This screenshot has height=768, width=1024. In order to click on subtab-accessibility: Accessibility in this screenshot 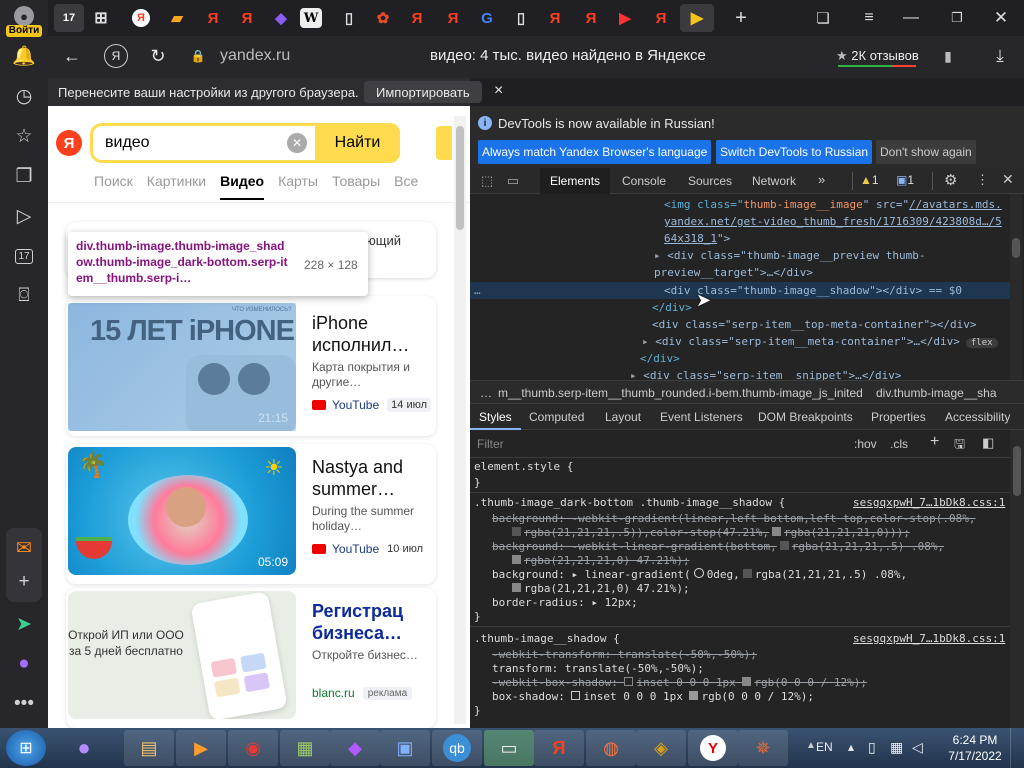, I will do `click(977, 417)`.